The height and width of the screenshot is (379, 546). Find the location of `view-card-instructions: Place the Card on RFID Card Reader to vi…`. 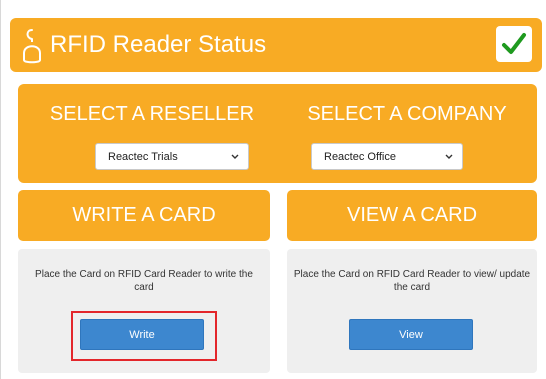

view-card-instructions: Place the Card on RFID Card Reader to vi… is located at coordinates (412, 281).